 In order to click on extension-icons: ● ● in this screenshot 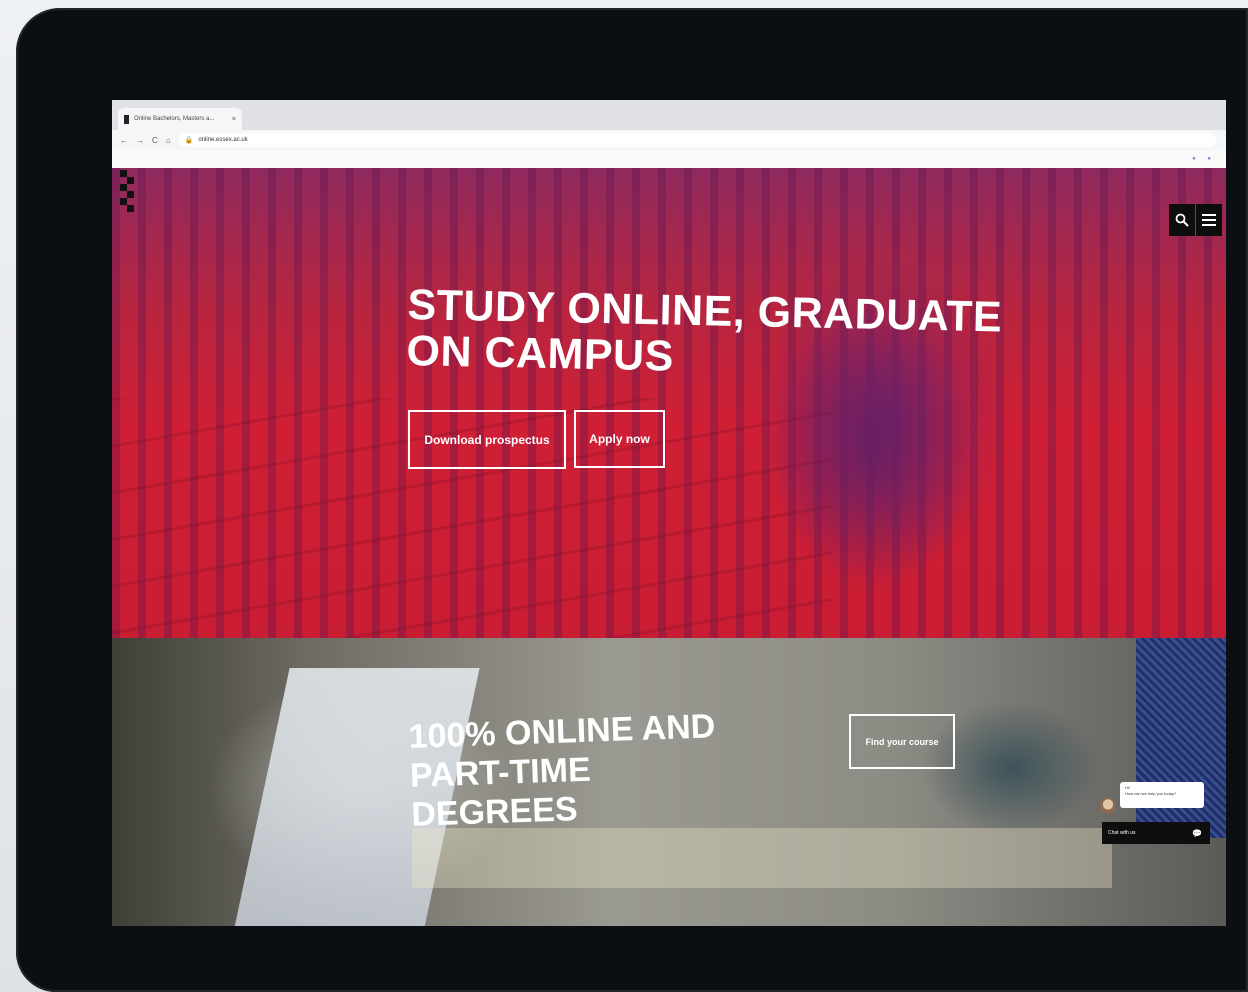, I will do `click(1204, 159)`.